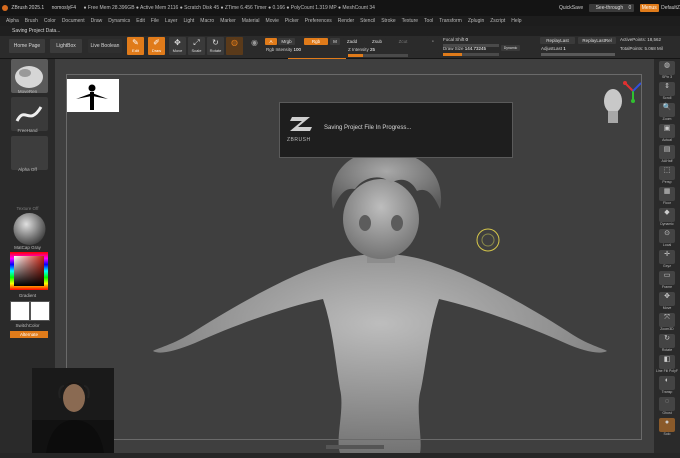 The height and width of the screenshot is (458, 680). What do you see at coordinates (578, 54) in the screenshot?
I see `adjust-last-track` at bounding box center [578, 54].